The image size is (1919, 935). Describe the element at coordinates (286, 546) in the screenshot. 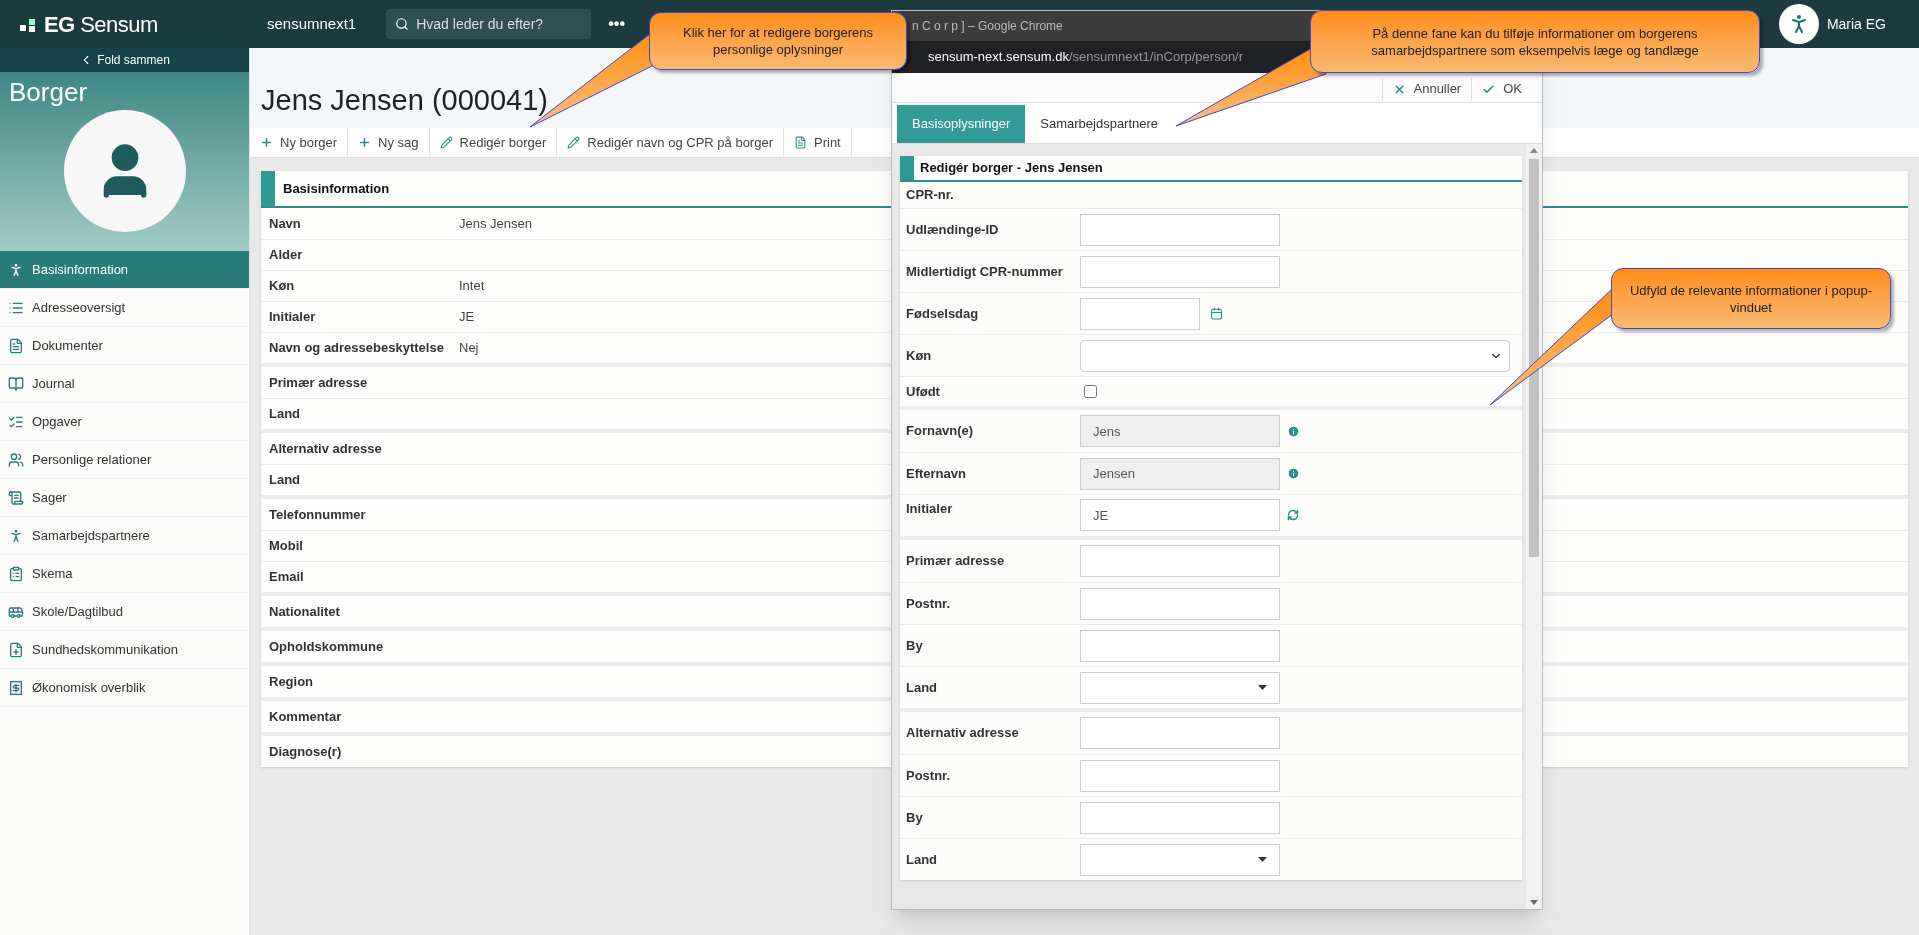

I see `field-label: Mobil` at that location.